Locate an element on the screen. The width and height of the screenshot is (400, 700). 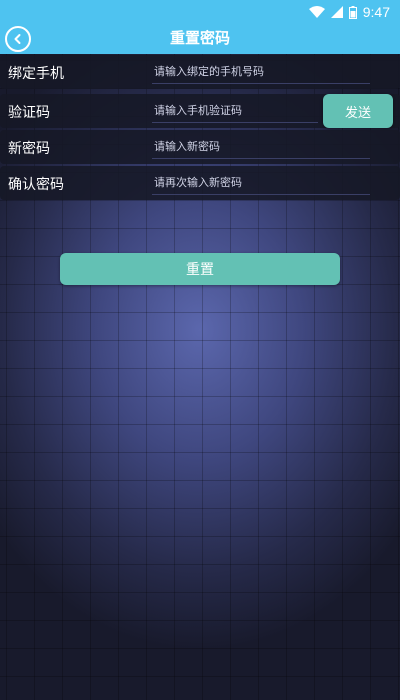
new-password-label: 新密码 is located at coordinates (29, 149).